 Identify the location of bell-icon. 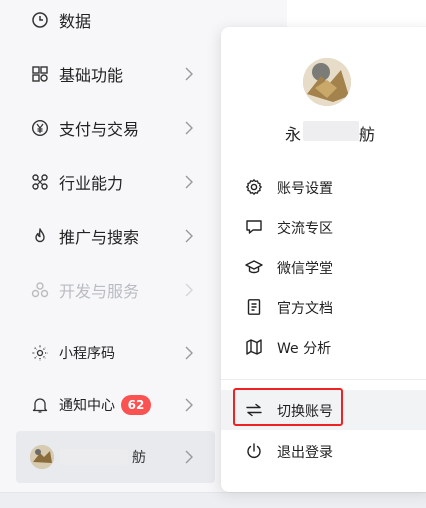
(40, 405).